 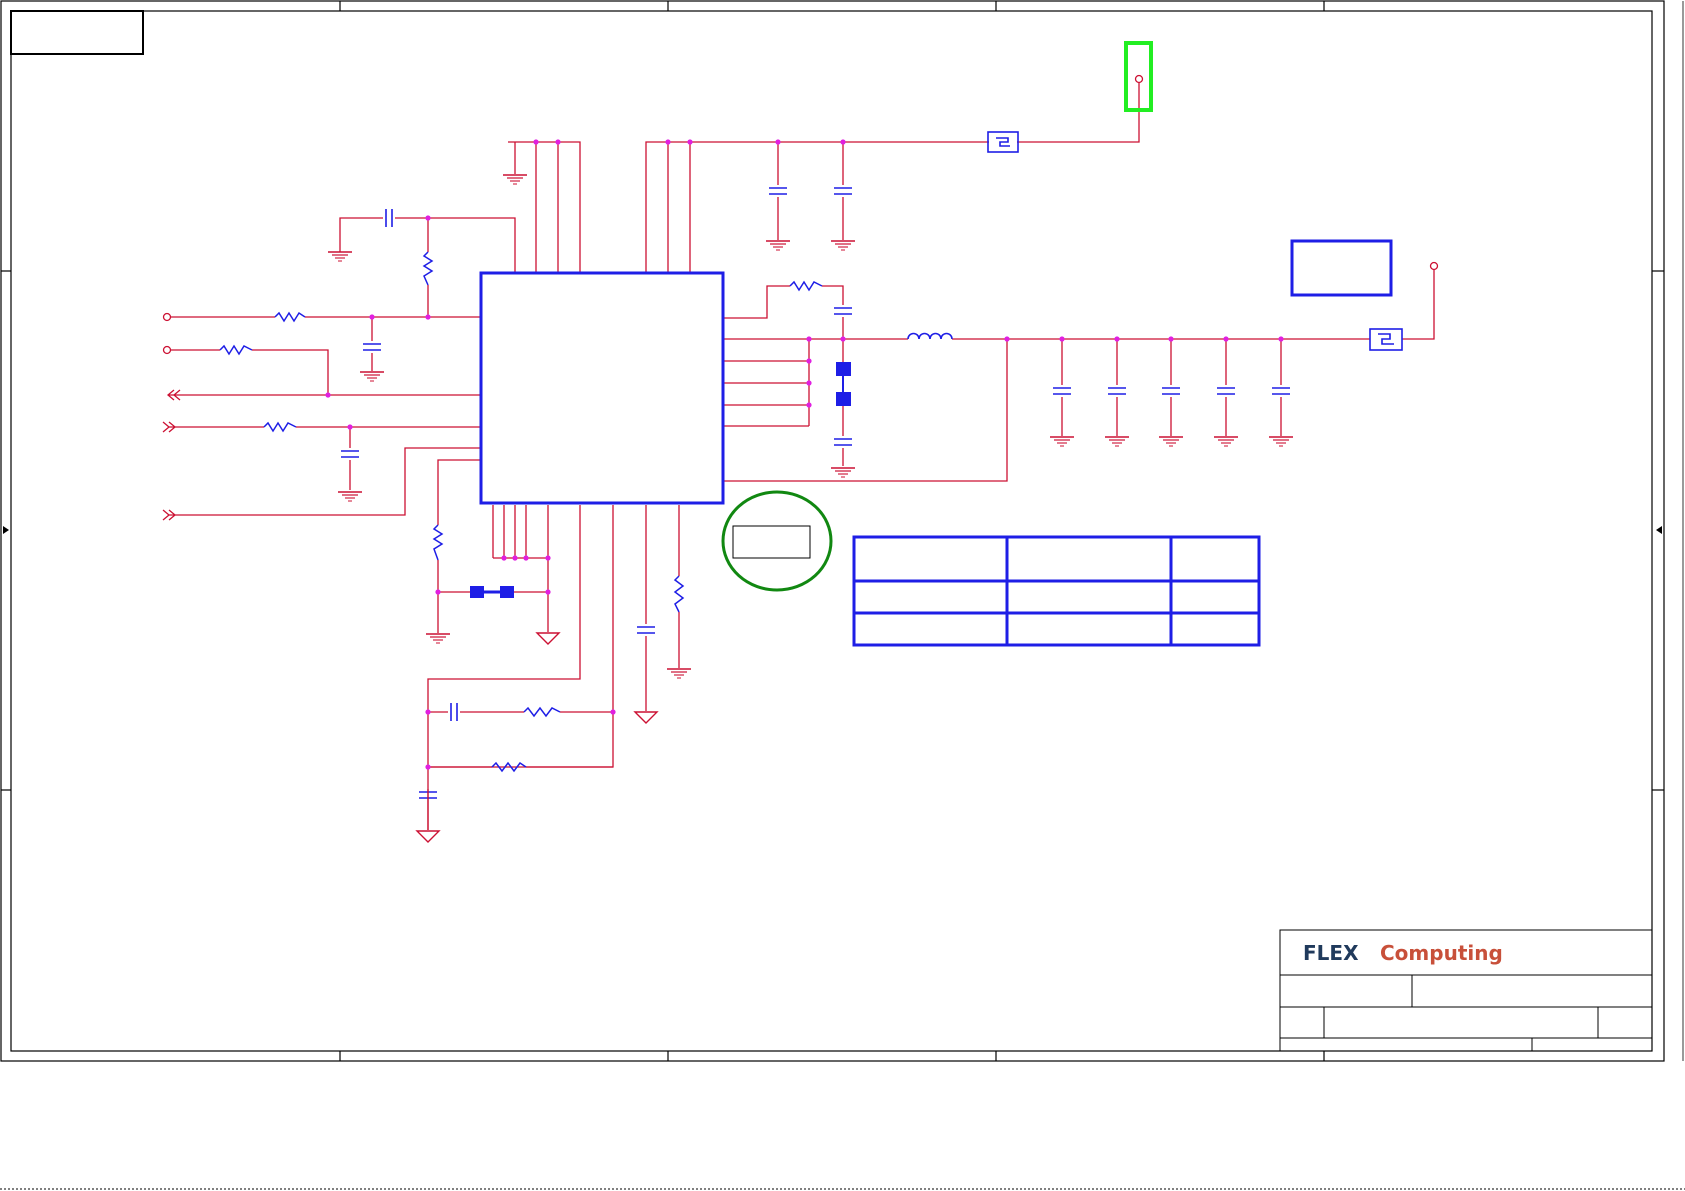 What do you see at coordinates (77, 32) in the screenshot?
I see `sheet-label-box` at bounding box center [77, 32].